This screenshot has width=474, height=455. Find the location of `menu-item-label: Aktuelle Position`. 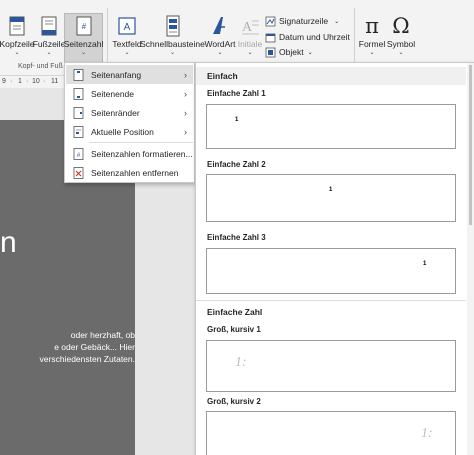

menu-item-label: Aktuelle Position is located at coordinates (122, 131).